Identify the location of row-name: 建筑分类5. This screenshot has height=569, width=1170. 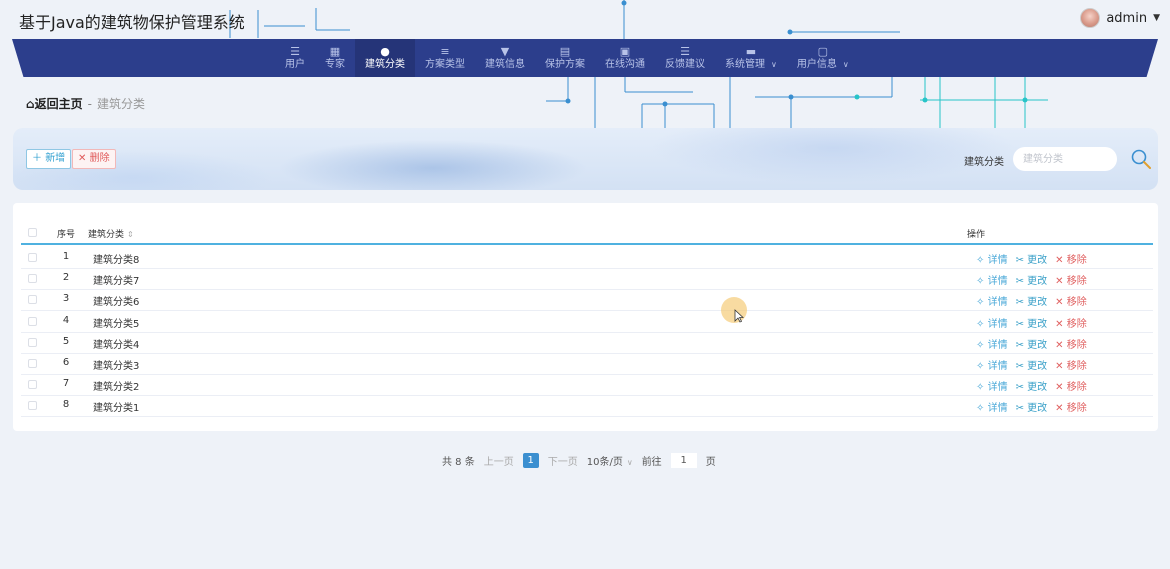
(116, 324).